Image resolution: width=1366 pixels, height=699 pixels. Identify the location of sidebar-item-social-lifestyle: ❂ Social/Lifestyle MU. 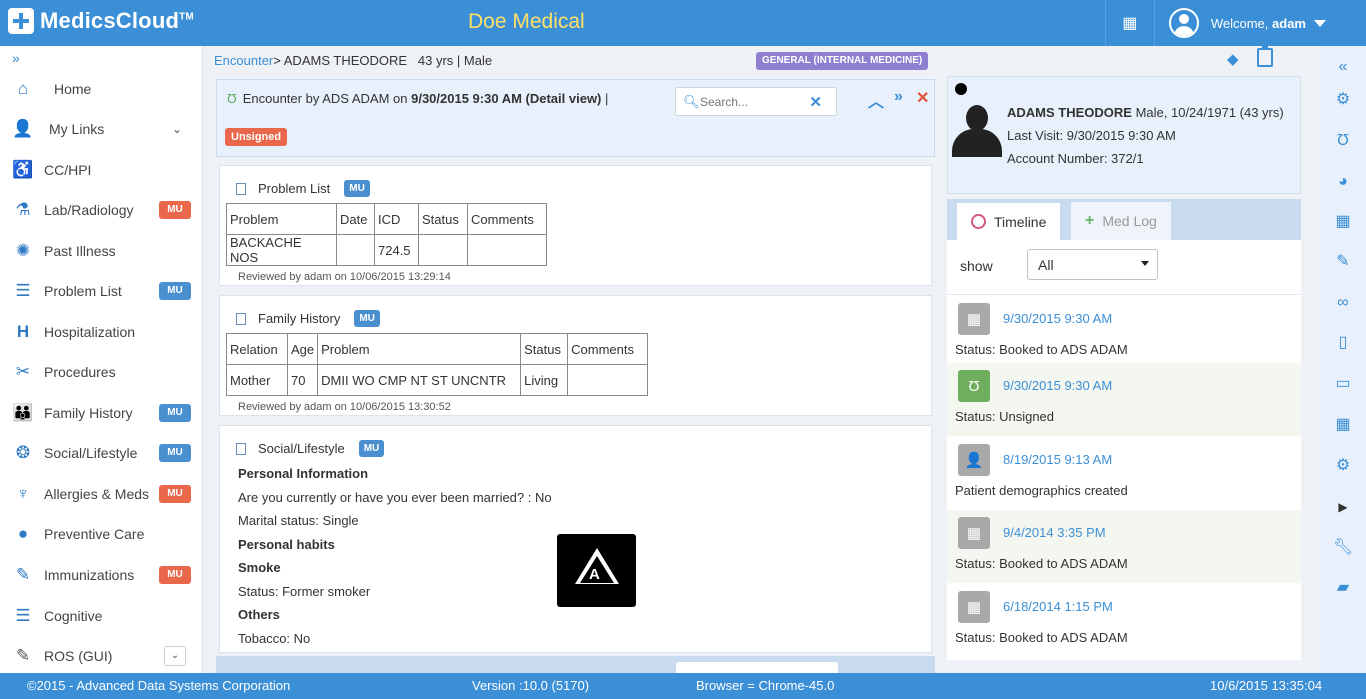
(101, 453).